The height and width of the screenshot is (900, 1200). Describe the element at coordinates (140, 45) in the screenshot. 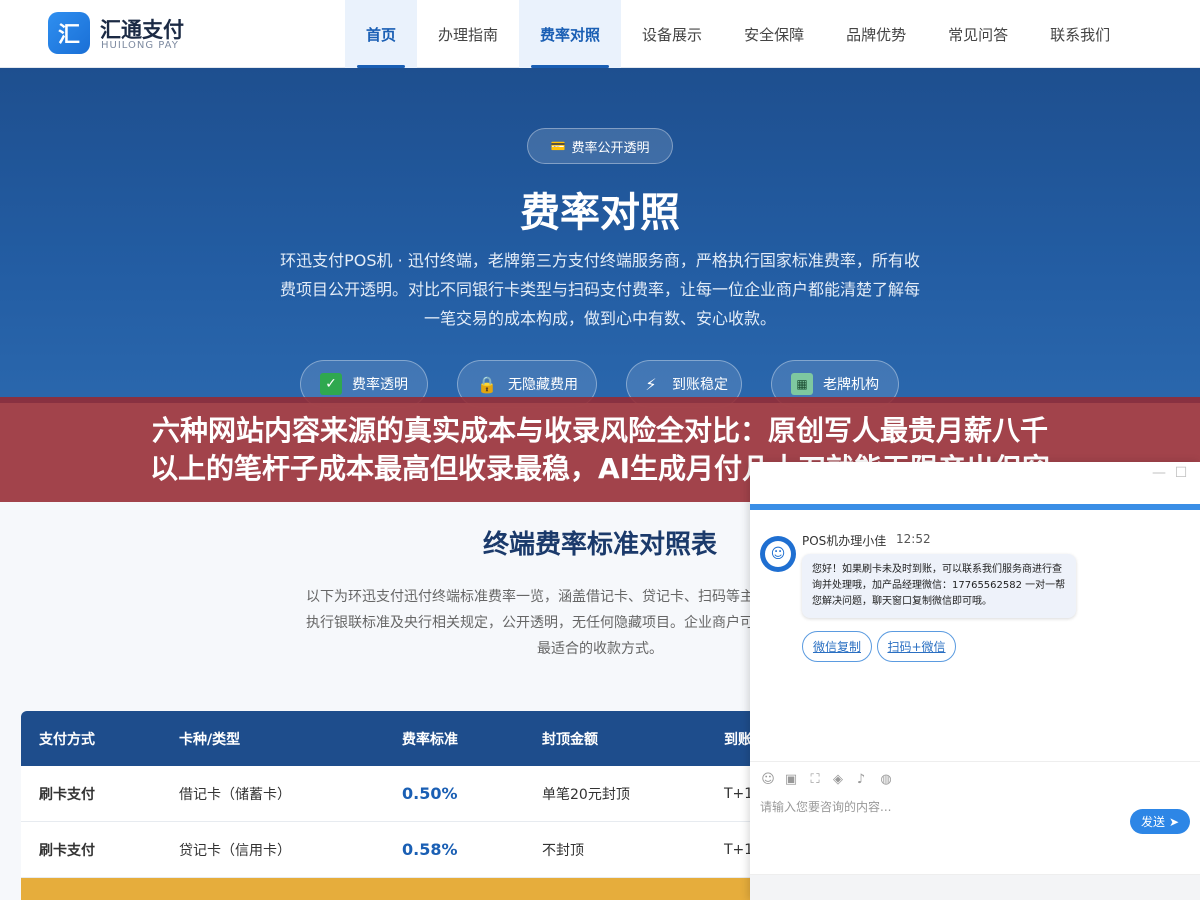

I see `logo-subtitle: HUILONG PAY` at that location.